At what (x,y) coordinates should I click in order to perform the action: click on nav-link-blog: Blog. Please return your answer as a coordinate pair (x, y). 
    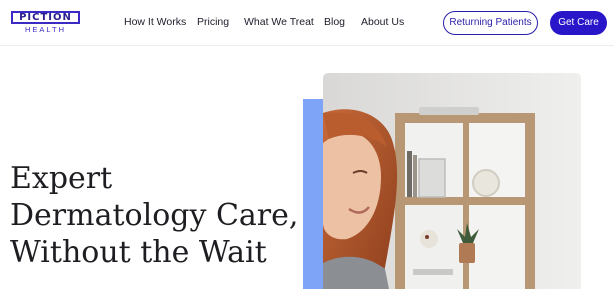
    Looking at the image, I should click on (334, 22).